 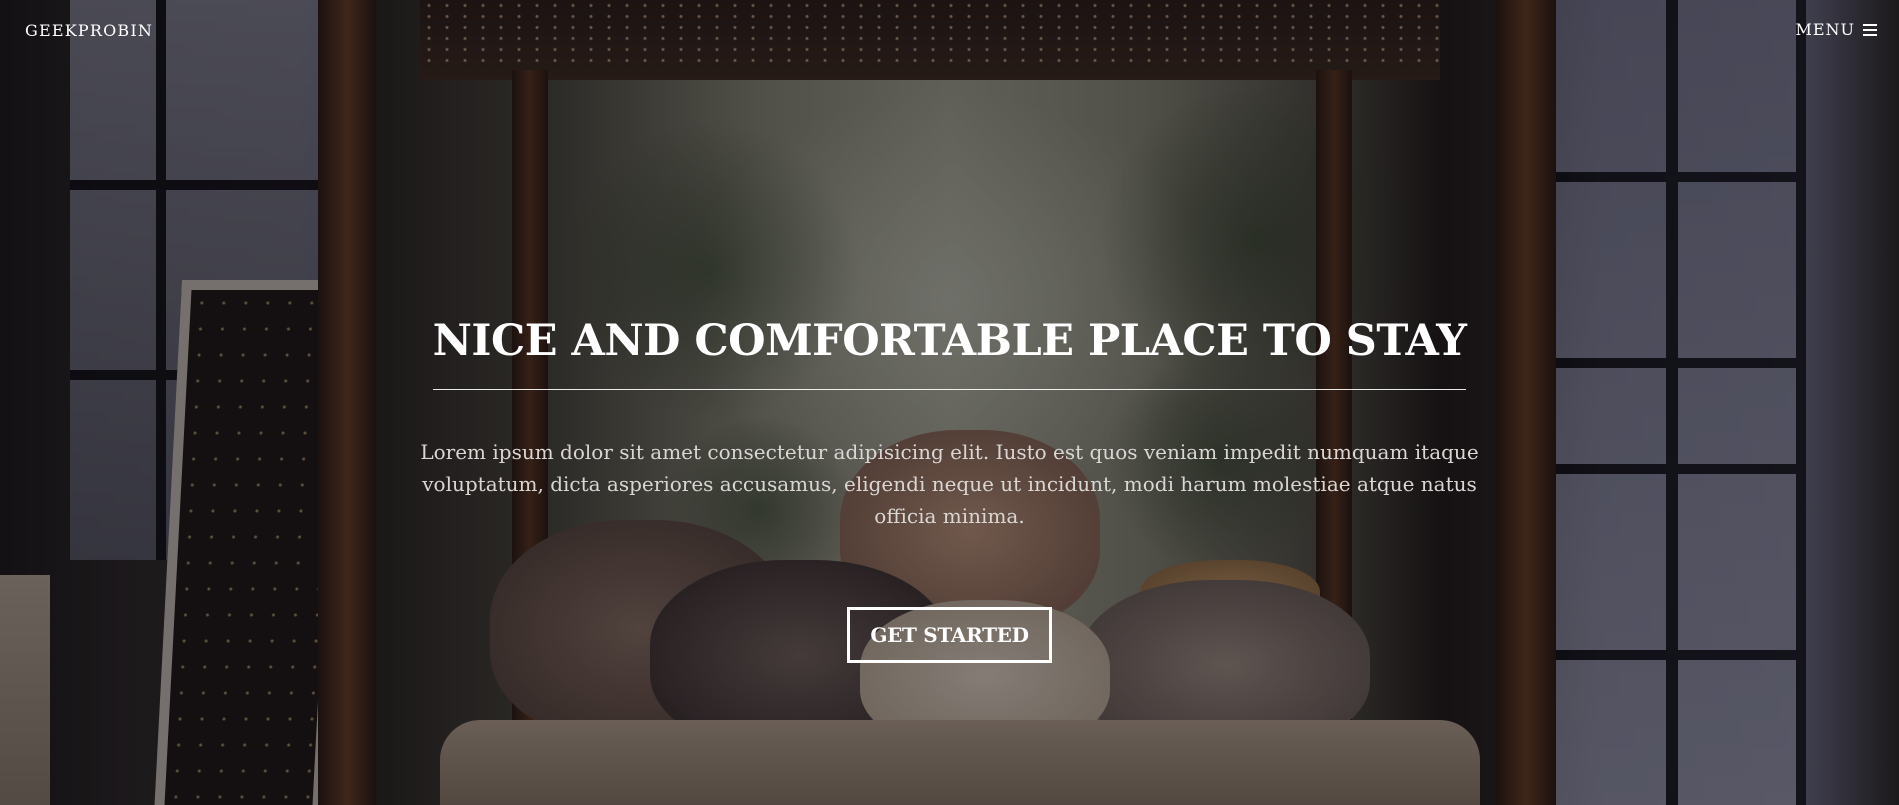 I want to click on menu-label: MENU, so click(x=1825, y=29).